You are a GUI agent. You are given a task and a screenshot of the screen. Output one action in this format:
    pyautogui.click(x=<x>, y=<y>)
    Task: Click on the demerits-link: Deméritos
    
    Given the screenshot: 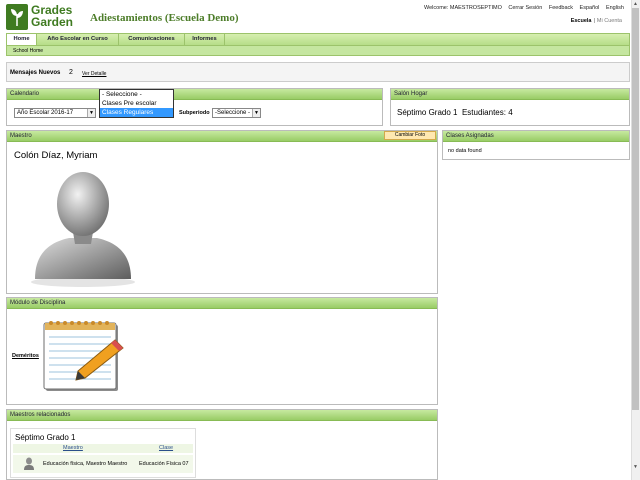 What is the action you would take?
    pyautogui.click(x=25, y=356)
    